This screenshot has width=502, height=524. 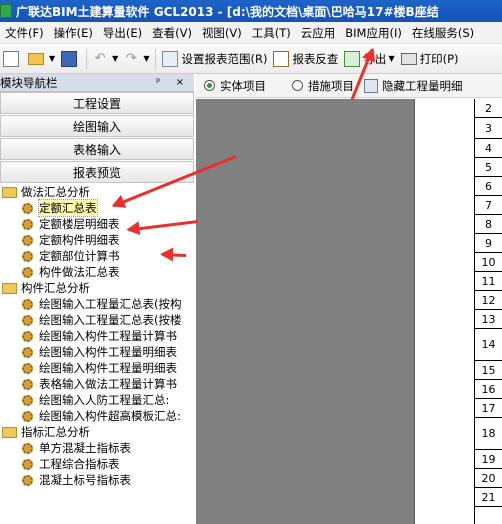 I want to click on radio-entity-items-label: 实体项目, so click(x=243, y=86).